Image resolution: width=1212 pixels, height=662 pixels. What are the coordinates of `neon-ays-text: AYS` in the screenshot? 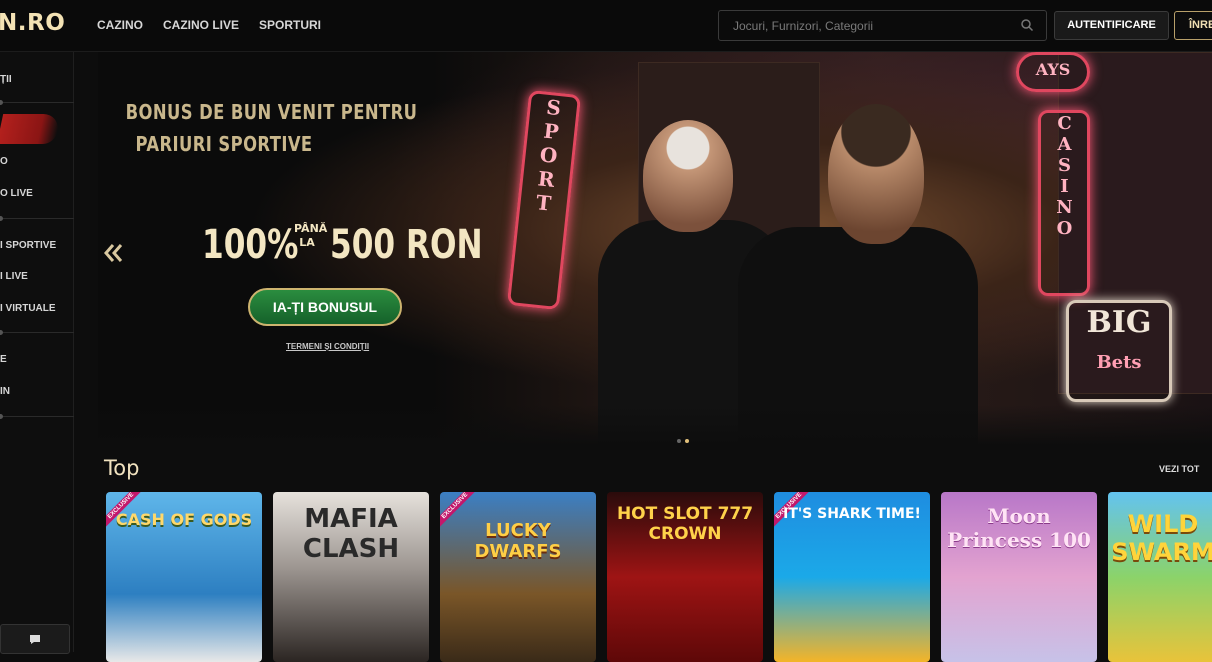 It's located at (1053, 69).